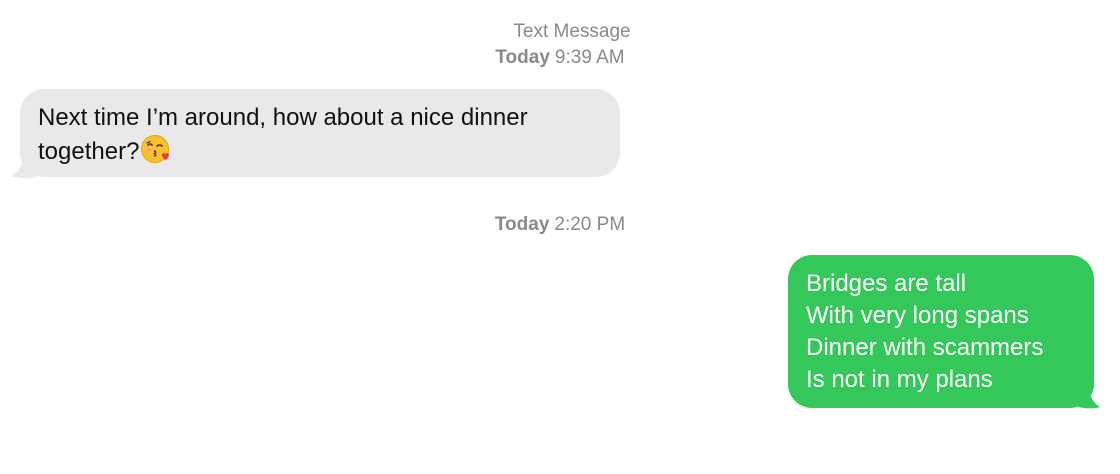 The image size is (1120, 474). Describe the element at coordinates (886, 283) in the screenshot. I see `message-line: Bridges are tall` at that location.